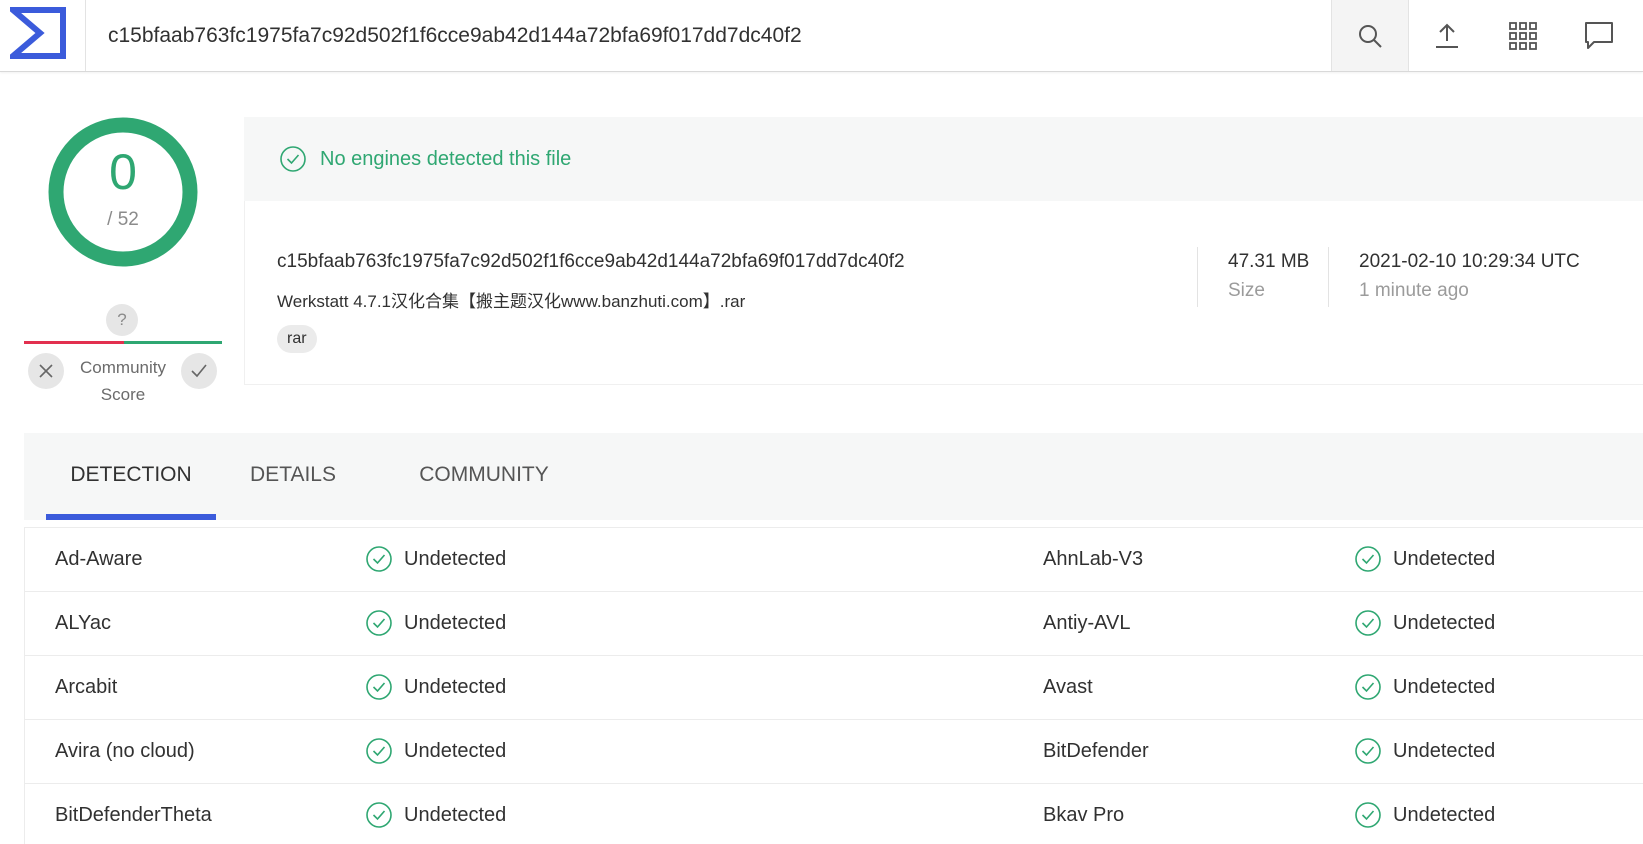 This screenshot has height=844, width=1643. What do you see at coordinates (1269, 261) in the screenshot?
I see `file-size-value: 47.31 MB` at bounding box center [1269, 261].